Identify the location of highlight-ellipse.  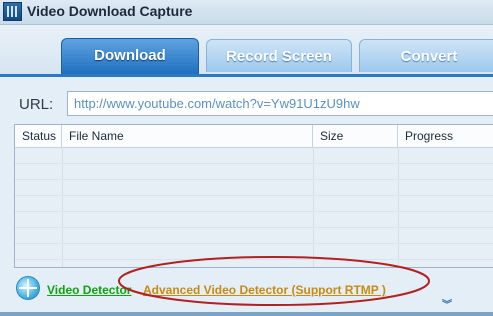
(274, 281).